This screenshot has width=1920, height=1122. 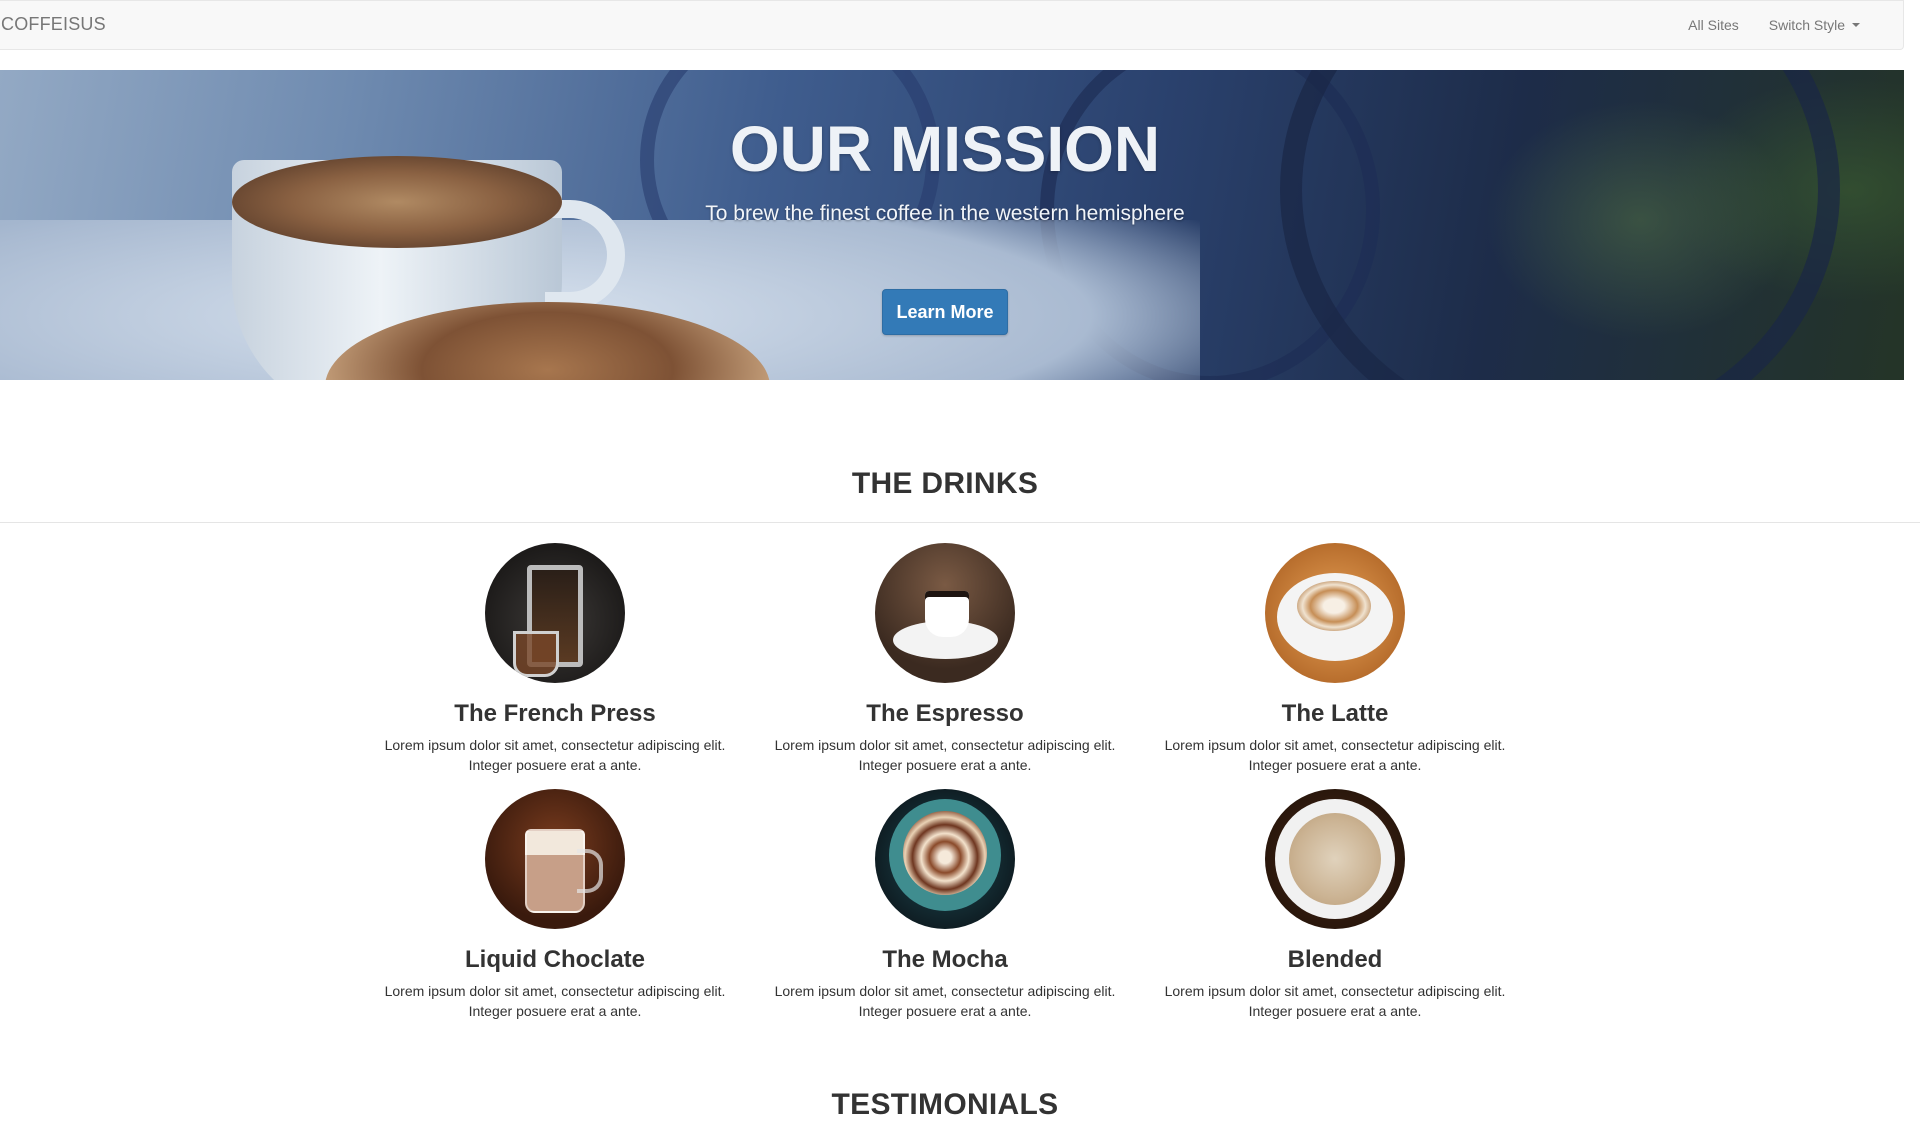 I want to click on brand-logo: COFFEISUS, so click(x=53, y=24).